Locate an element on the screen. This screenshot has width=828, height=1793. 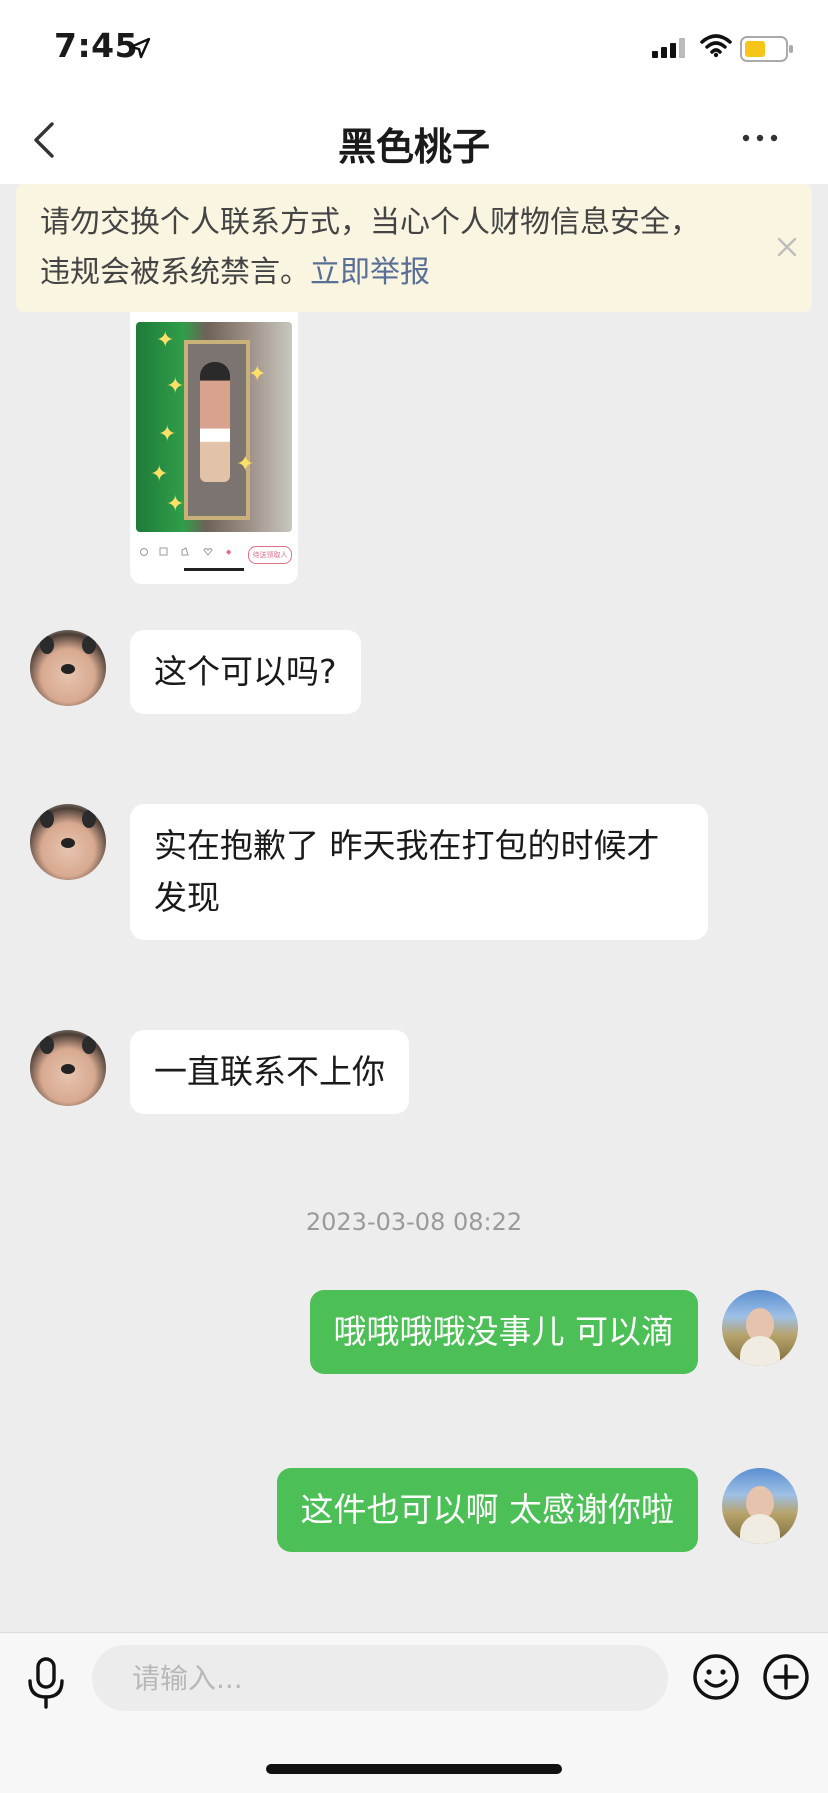
report-link: 立即举报 is located at coordinates (370, 272).